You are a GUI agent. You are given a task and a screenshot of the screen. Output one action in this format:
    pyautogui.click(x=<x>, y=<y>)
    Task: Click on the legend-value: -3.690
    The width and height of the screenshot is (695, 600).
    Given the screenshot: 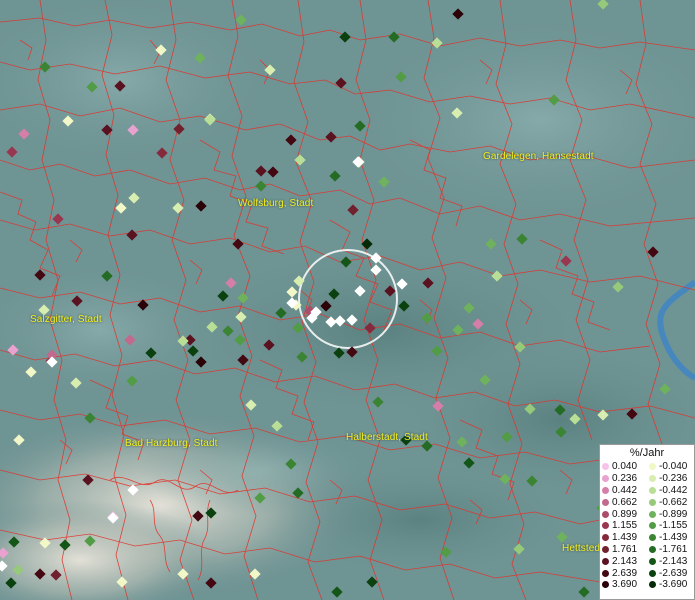 What is the action you would take?
    pyautogui.click(x=673, y=585)
    